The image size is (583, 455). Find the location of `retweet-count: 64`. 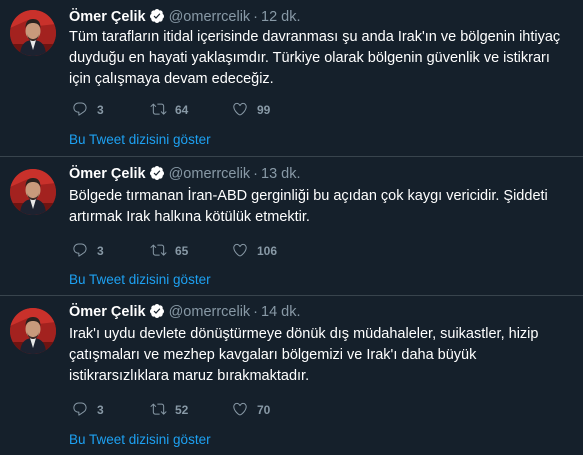

retweet-count: 64 is located at coordinates (182, 110).